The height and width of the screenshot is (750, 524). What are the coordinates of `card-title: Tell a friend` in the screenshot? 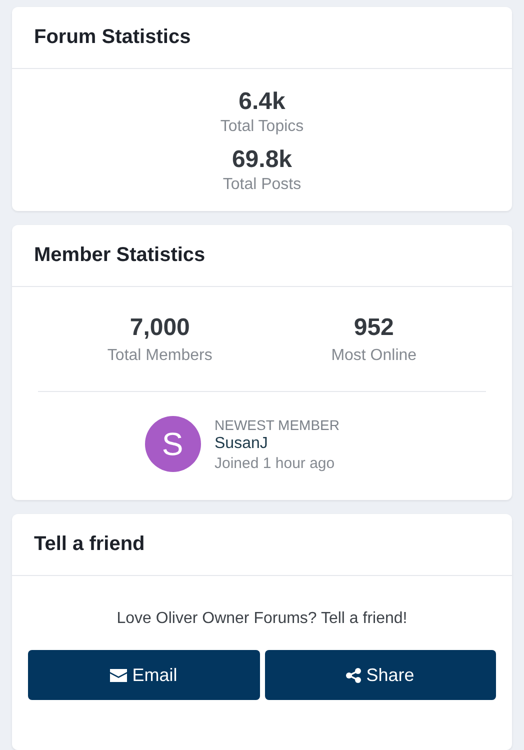 It's located at (89, 544).